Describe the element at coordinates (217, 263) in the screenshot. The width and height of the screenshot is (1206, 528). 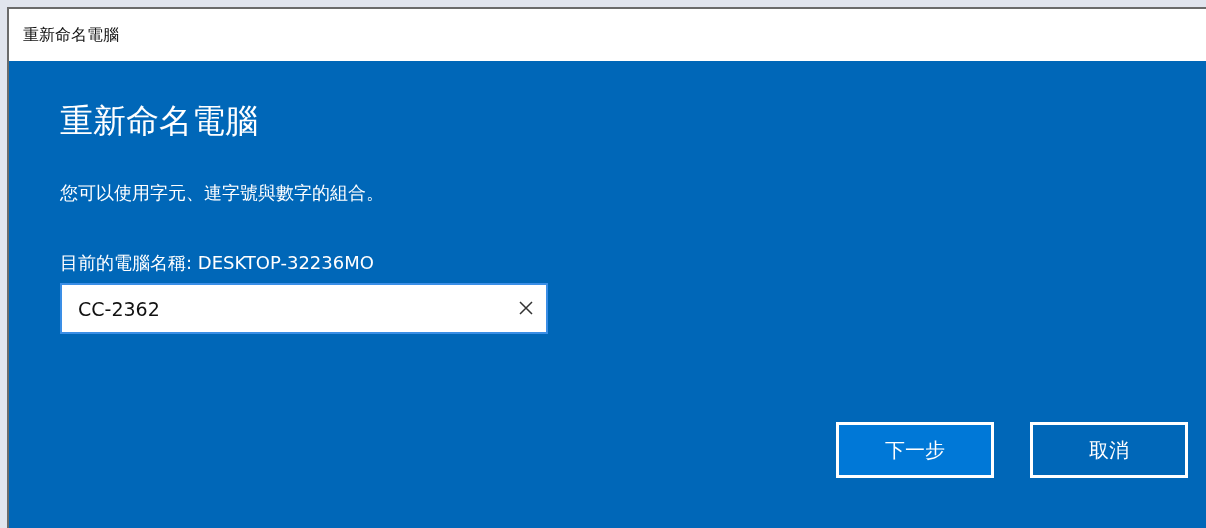
I see `current-name-label: 目前的電腦名稱: DESKTOP-32236MO` at that location.